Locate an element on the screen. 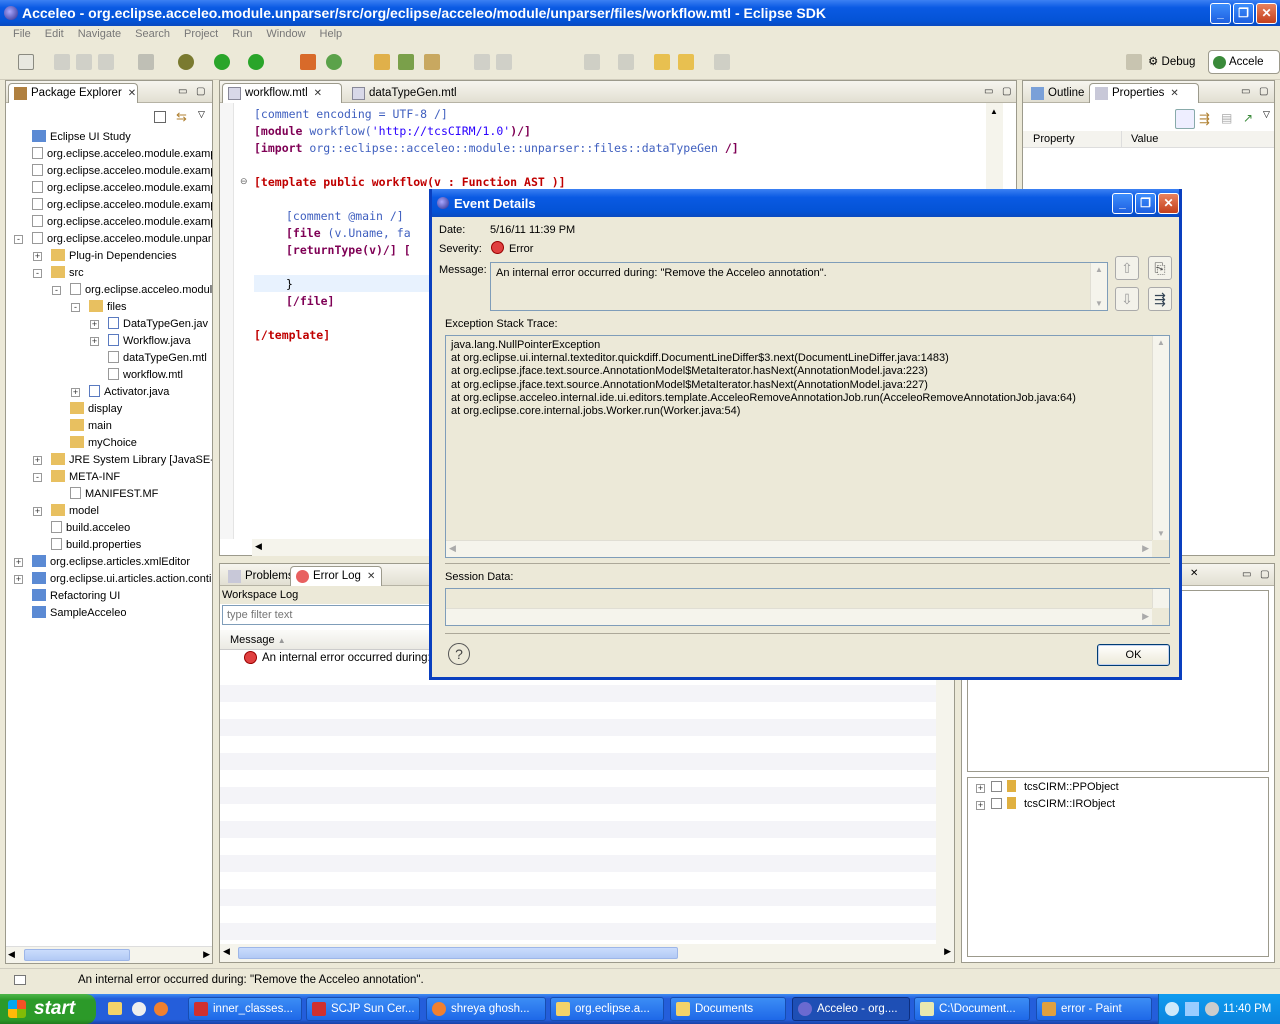 The width and height of the screenshot is (1280, 1024). tree-item: - src is located at coordinates (58, 273).